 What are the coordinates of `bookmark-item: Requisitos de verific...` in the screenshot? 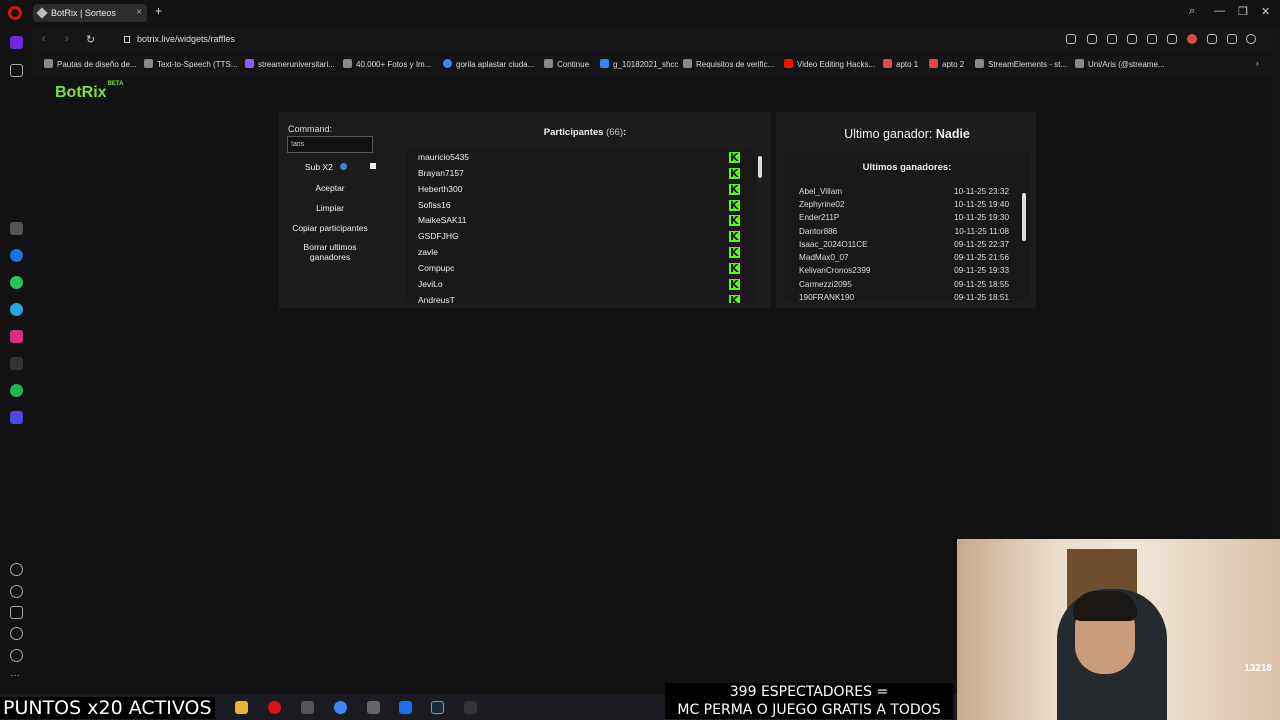 It's located at (728, 64).